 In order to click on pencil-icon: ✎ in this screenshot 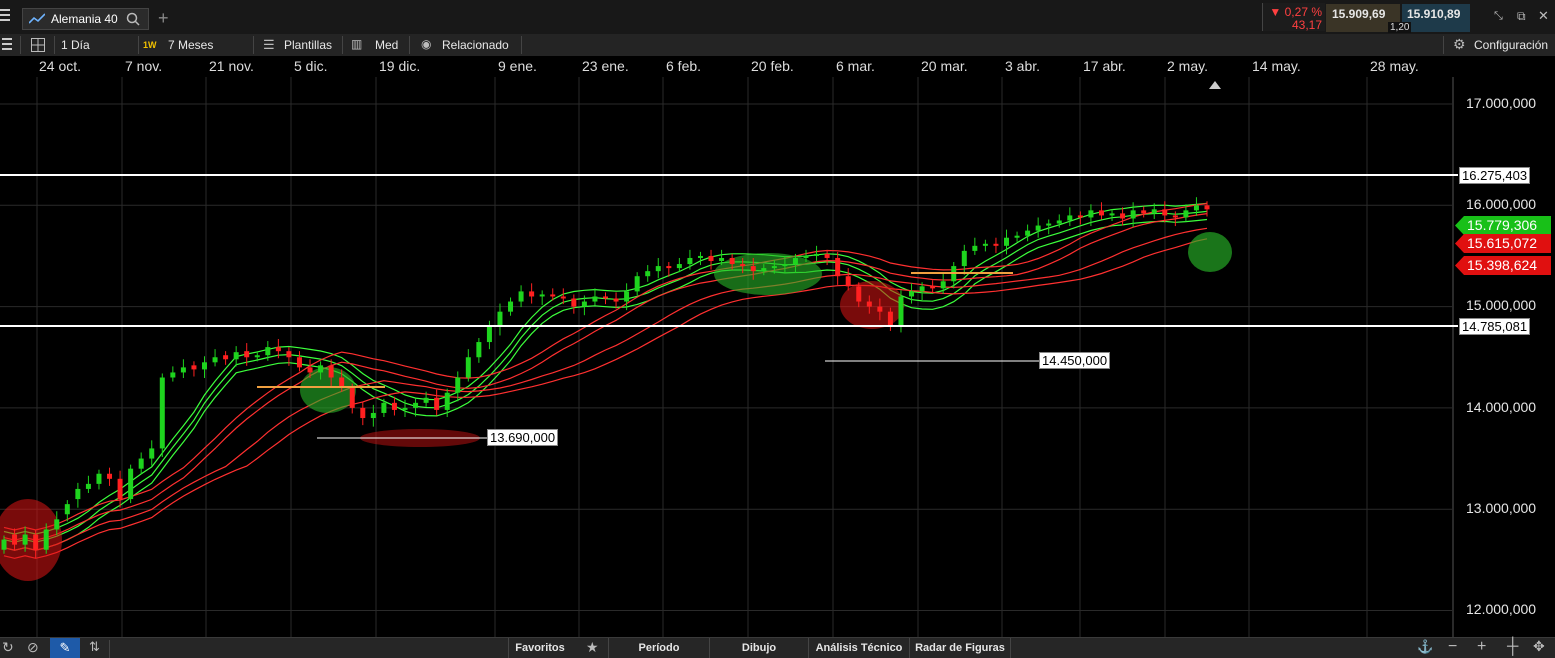, I will do `click(65, 648)`.